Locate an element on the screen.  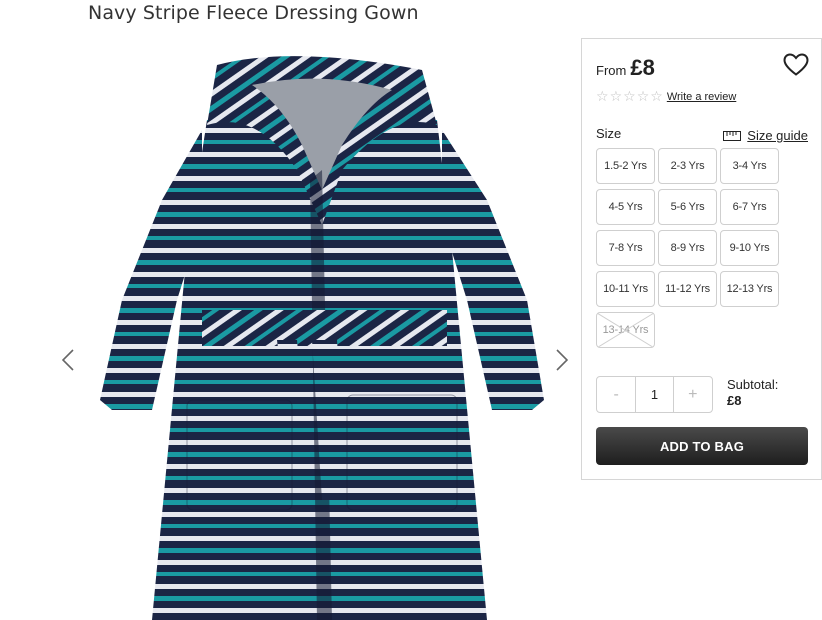
size-option-label: 13-14 Yrs is located at coordinates (625, 330).